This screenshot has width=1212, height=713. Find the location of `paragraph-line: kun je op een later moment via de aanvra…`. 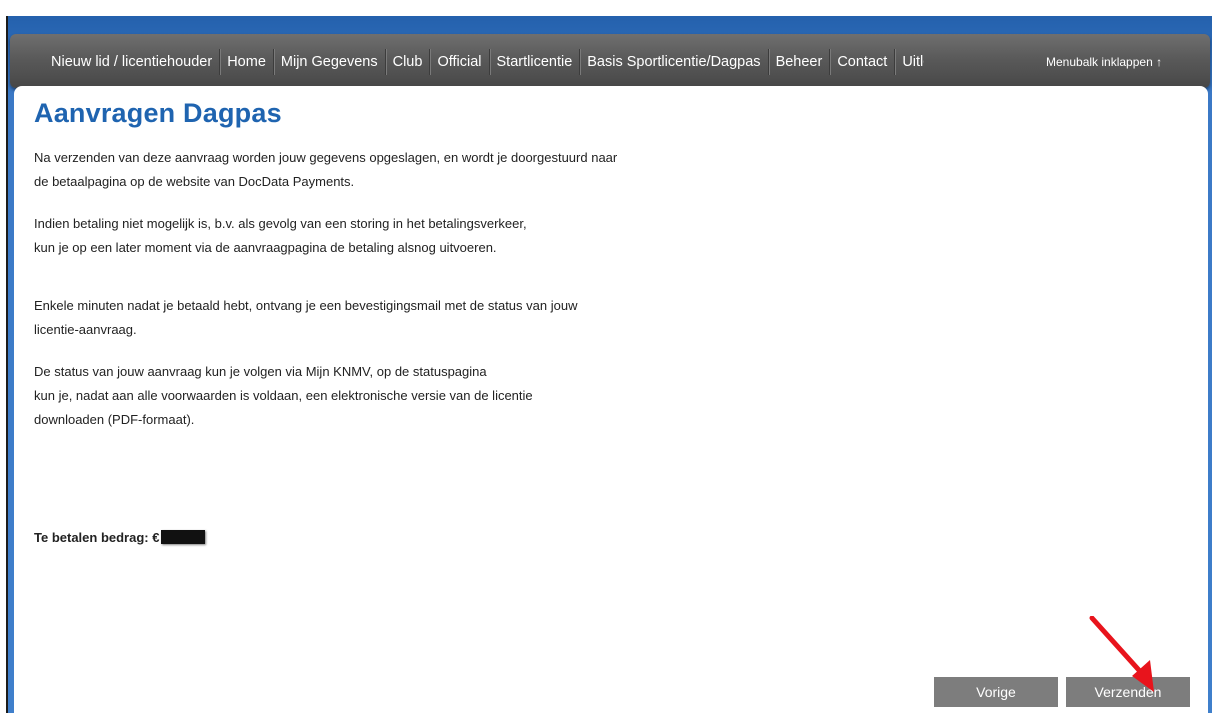

paragraph-line: kun je op een later moment via de aanvra… is located at coordinates (265, 247).